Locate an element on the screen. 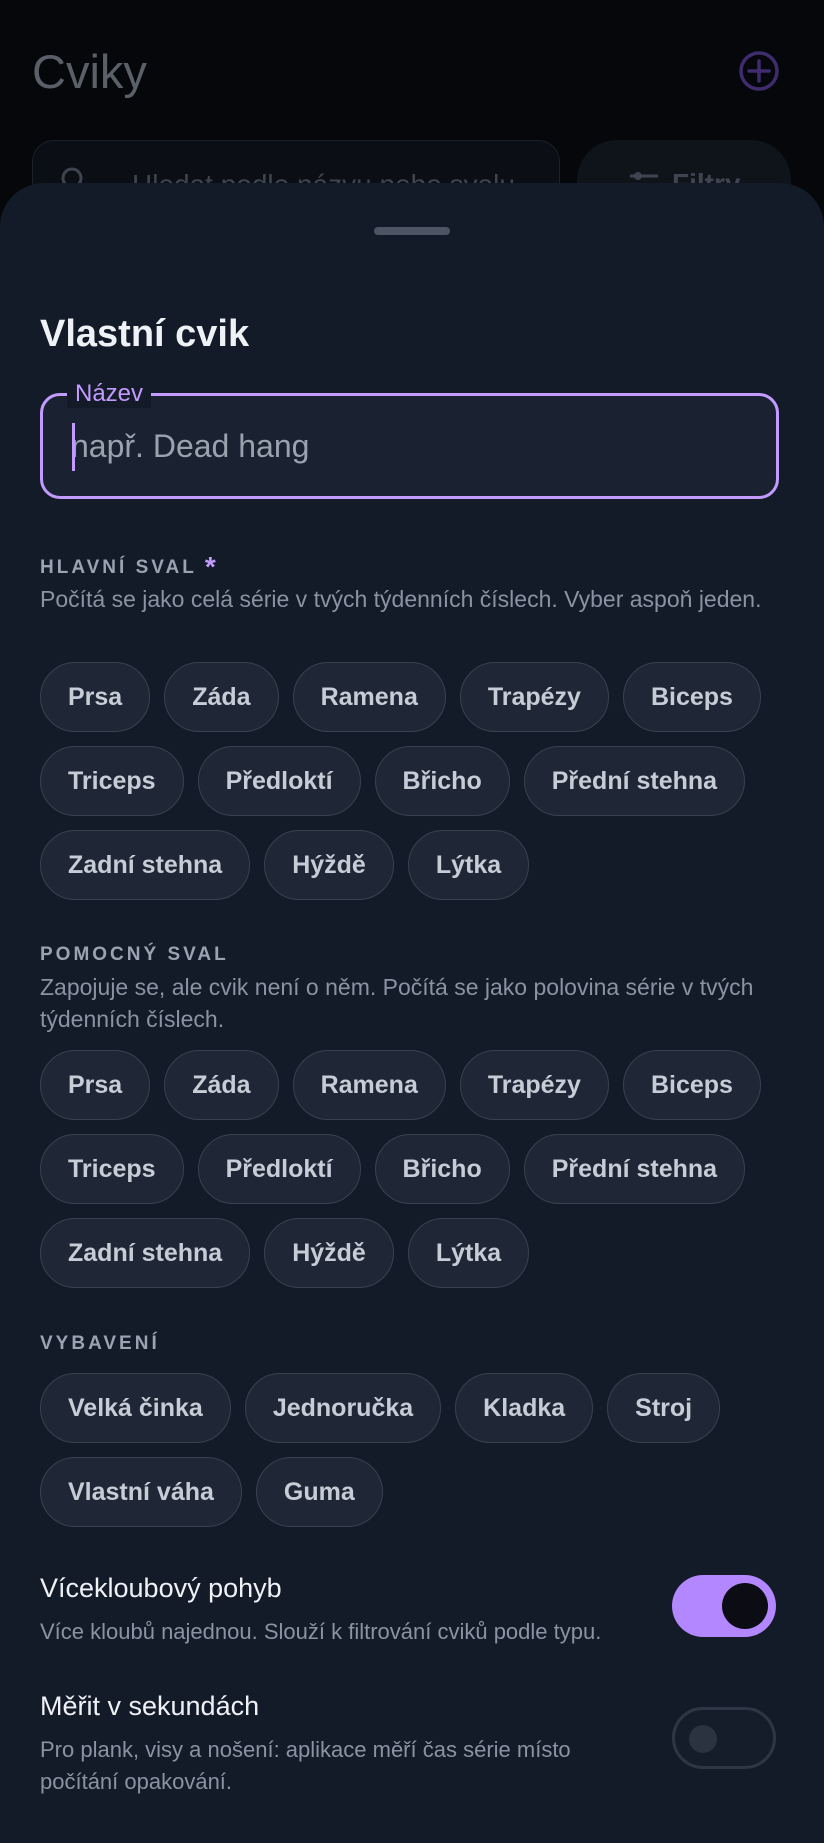 The width and height of the screenshot is (824, 1843). timed-toggle is located at coordinates (724, 1738).